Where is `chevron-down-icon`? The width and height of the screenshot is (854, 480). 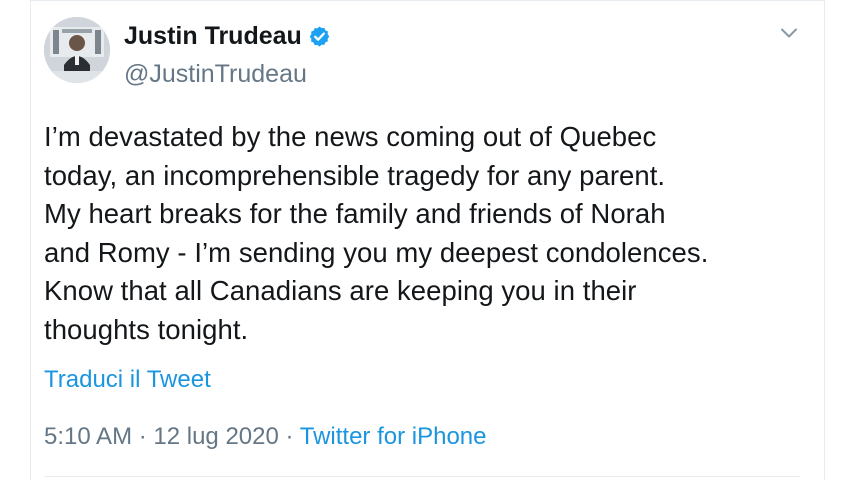 chevron-down-icon is located at coordinates (789, 33).